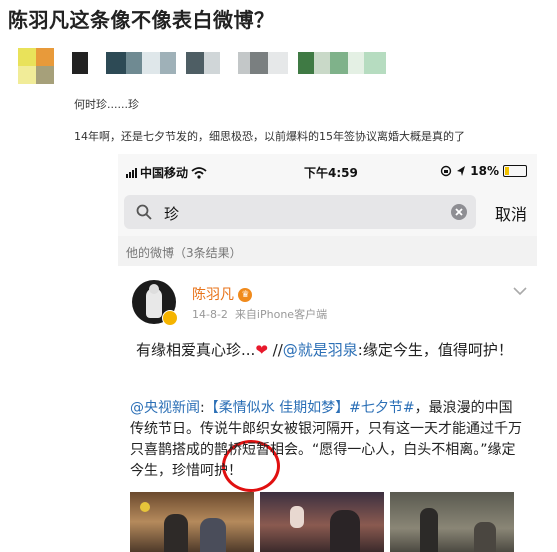 This screenshot has width=557, height=552. What do you see at coordinates (381, 408) in the screenshot?
I see `hashtag-link: #七夕节#` at bounding box center [381, 408].